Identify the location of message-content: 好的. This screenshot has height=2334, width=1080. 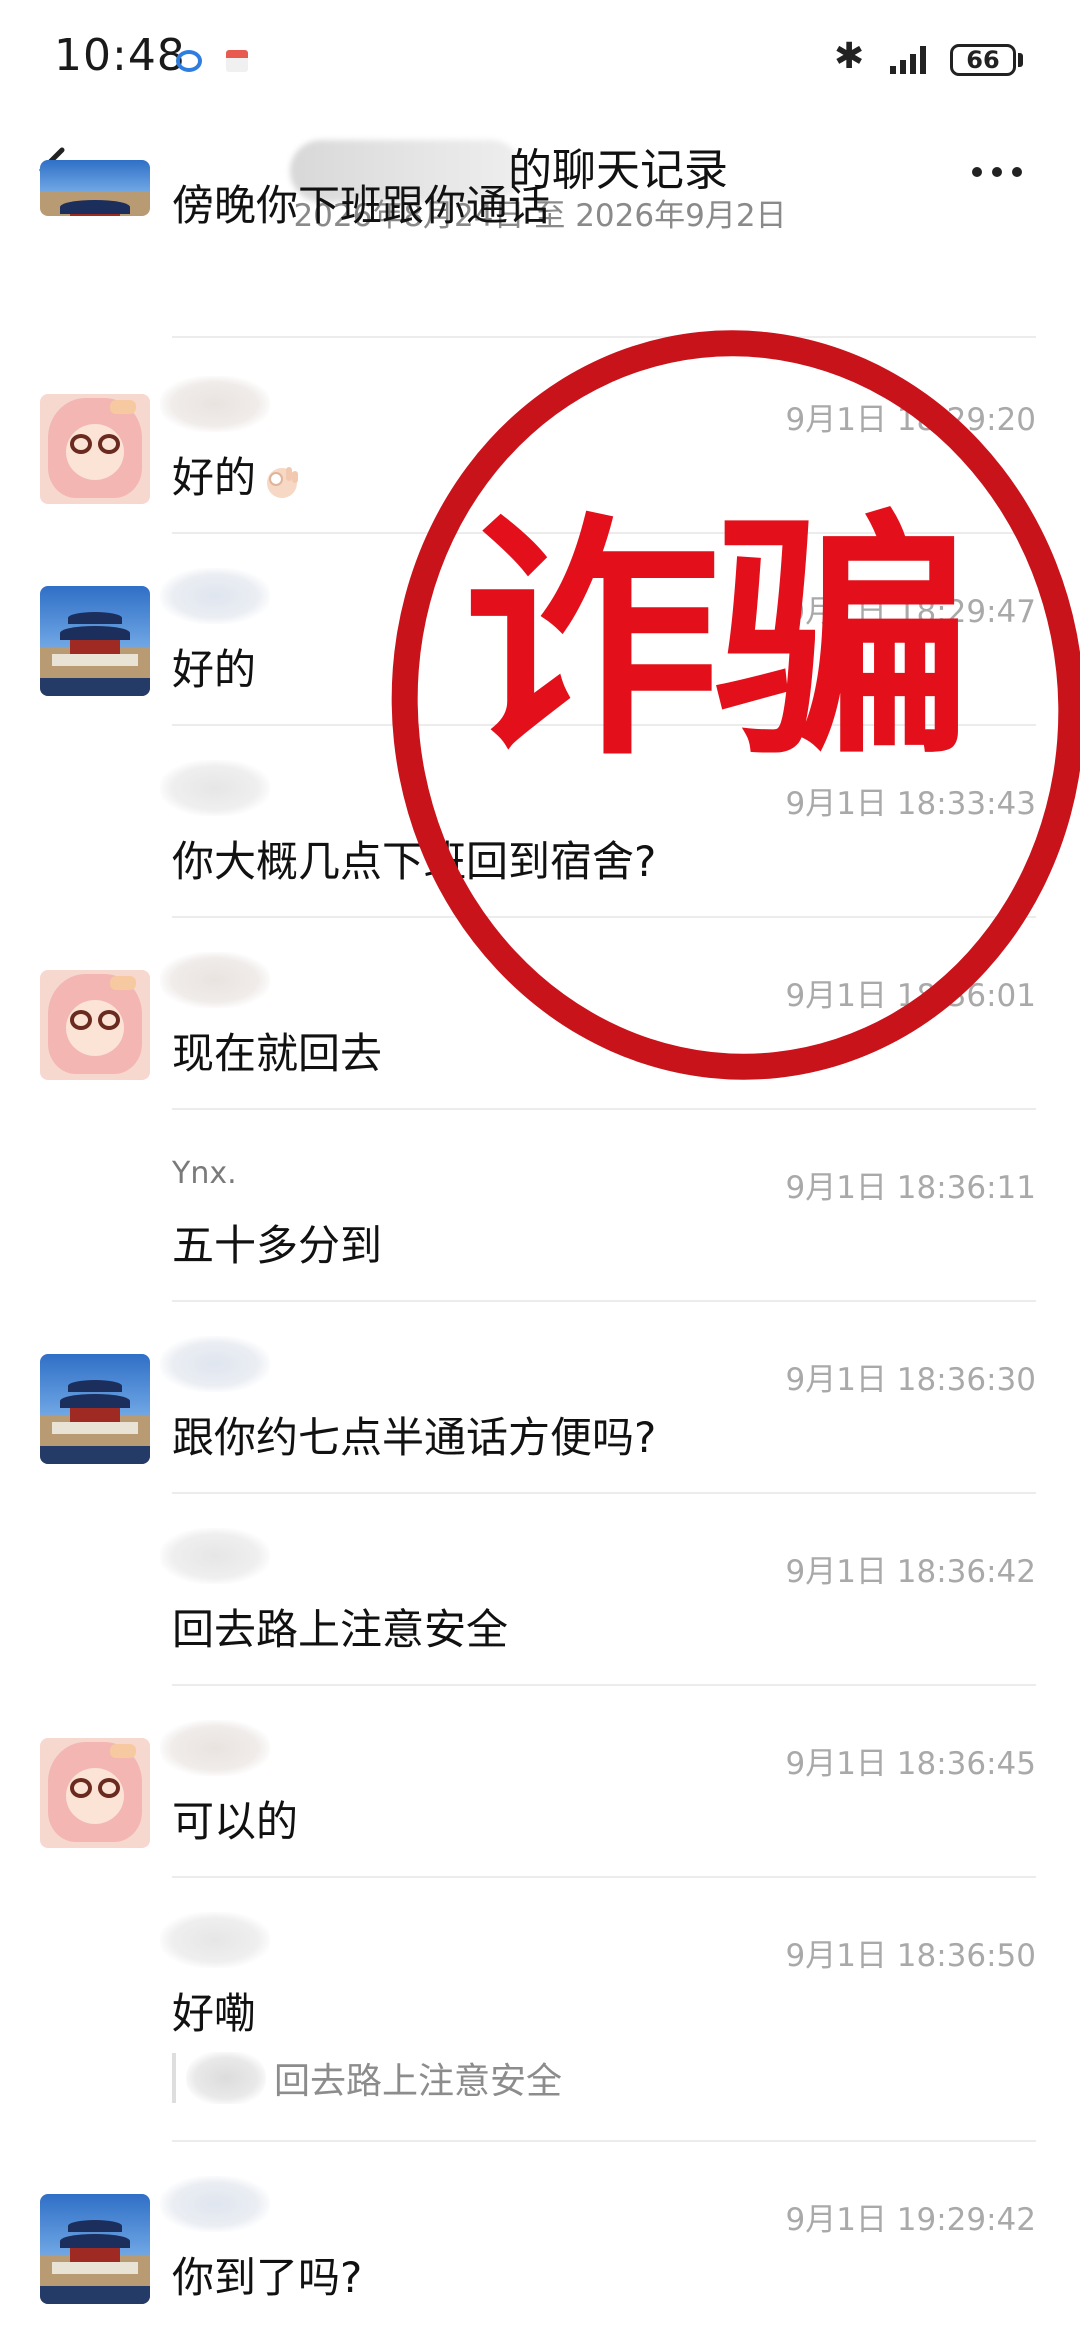
(238, 474).